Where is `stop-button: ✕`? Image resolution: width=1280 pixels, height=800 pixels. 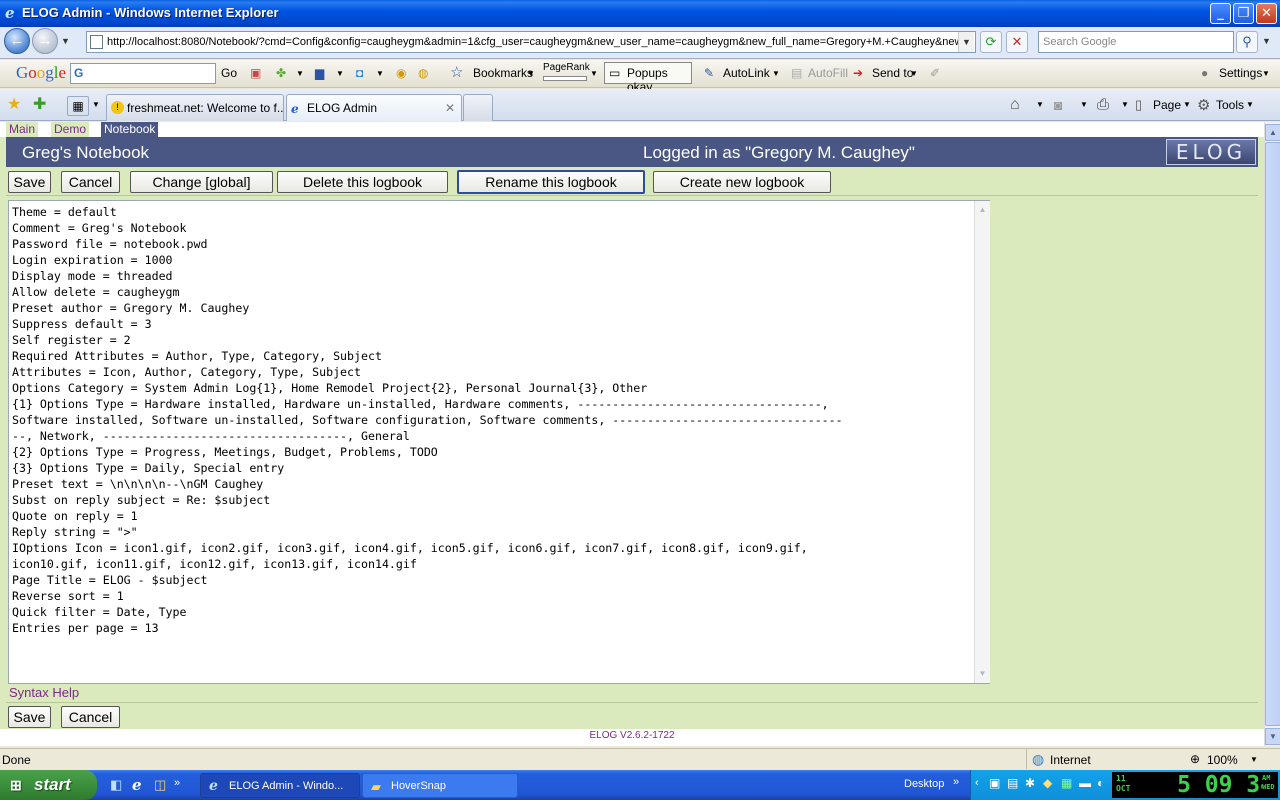 stop-button: ✕ is located at coordinates (1017, 42).